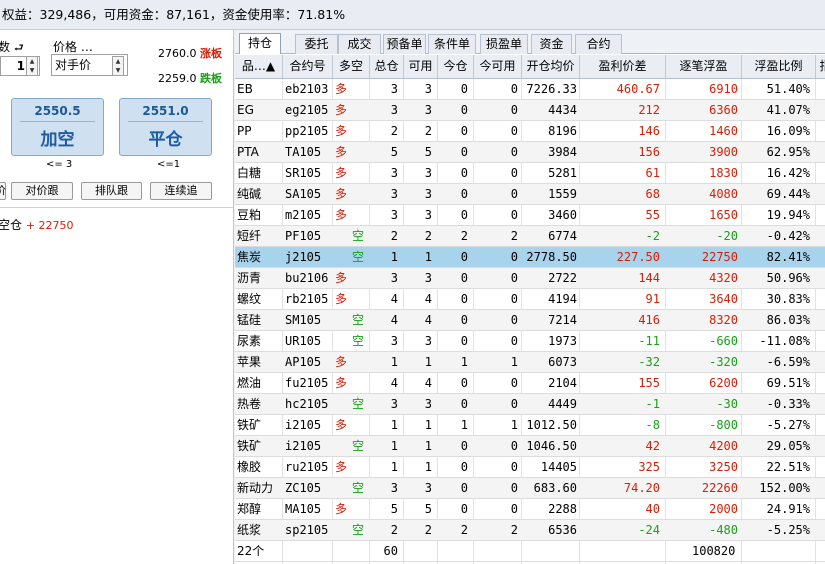 This screenshot has height=564, width=825. I want to click on col-float-pnl-cell: 4200, so click(723, 446).